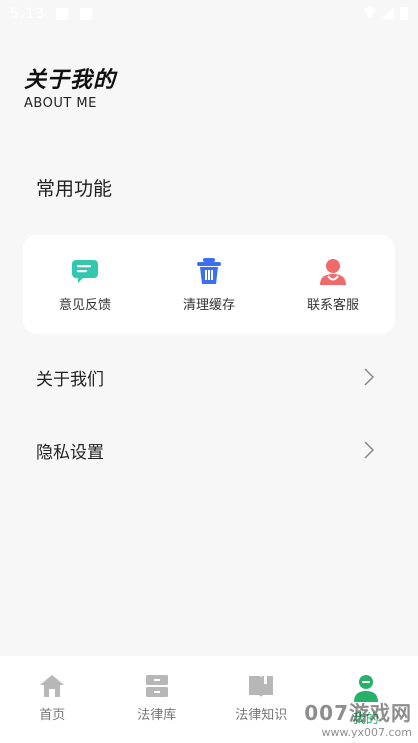 The height and width of the screenshot is (743, 418). What do you see at coordinates (70, 80) in the screenshot?
I see `page-title: 关于我的` at bounding box center [70, 80].